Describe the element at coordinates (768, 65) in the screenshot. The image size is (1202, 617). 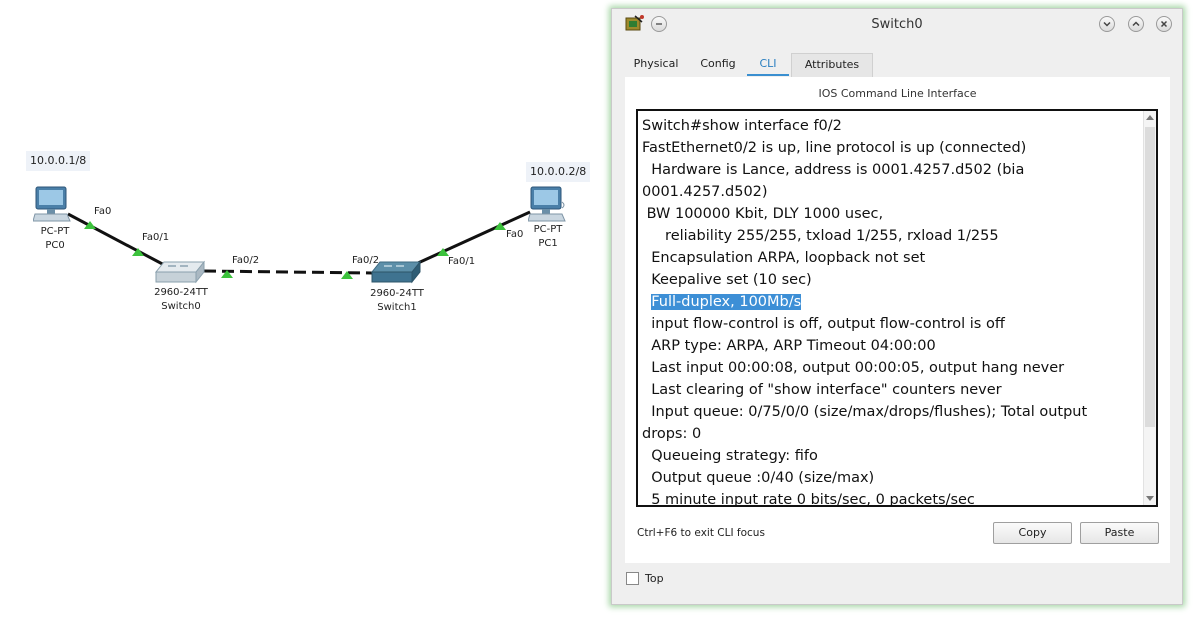
I see `tab-cli: CLI` at that location.